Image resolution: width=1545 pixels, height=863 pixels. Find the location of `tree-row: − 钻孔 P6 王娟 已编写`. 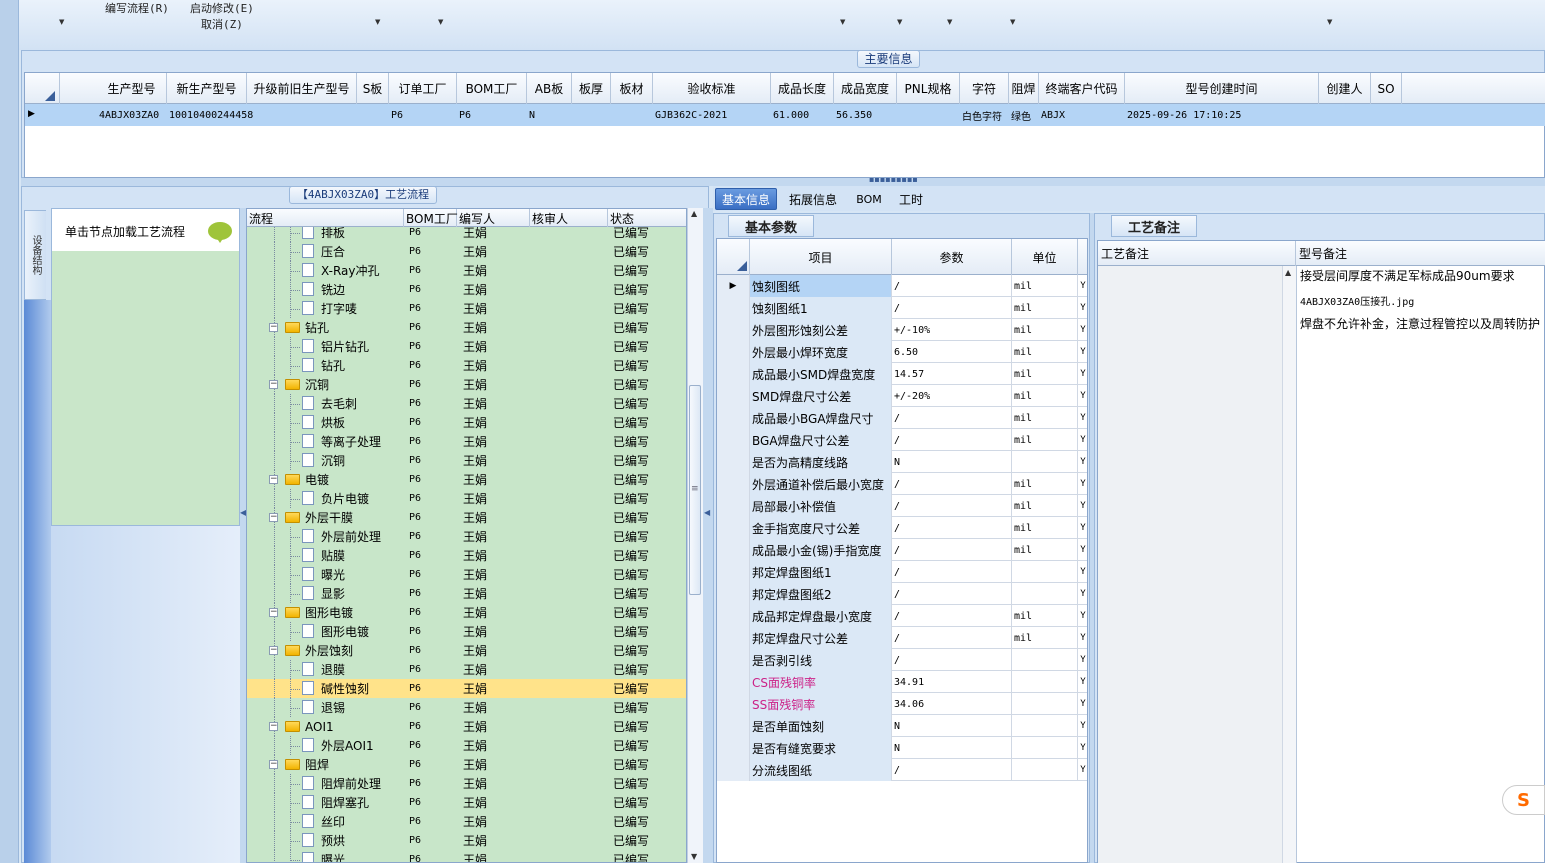

tree-row: − 钻孔 P6 王娟 已编写 is located at coordinates (466, 327).